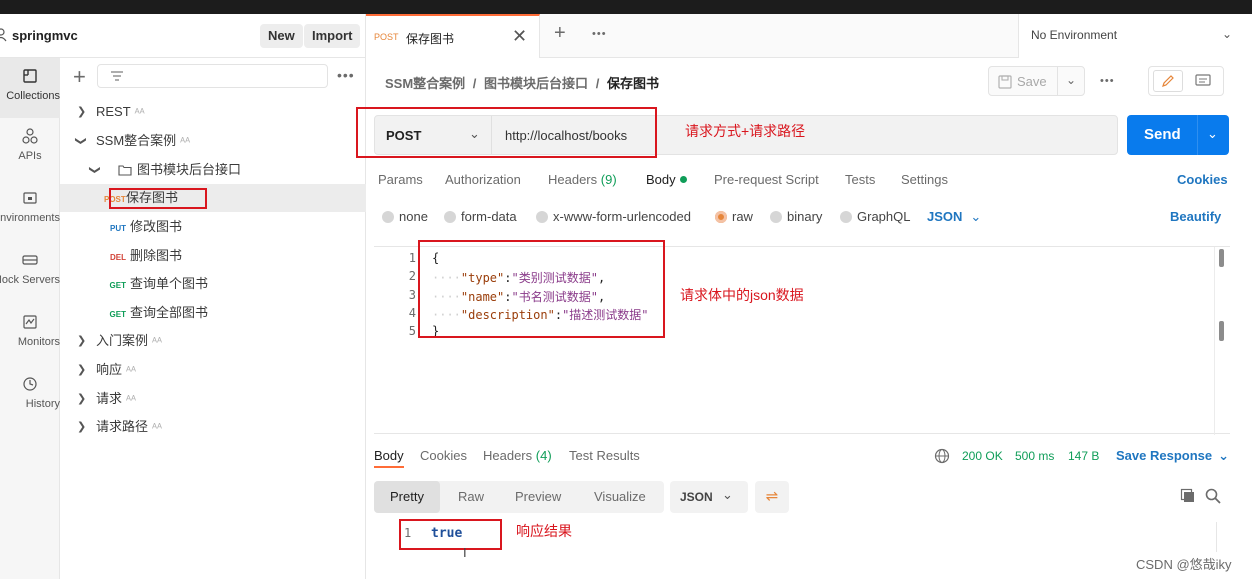 The width and height of the screenshot is (1252, 579). Describe the element at coordinates (954, 217) in the screenshot. I see `body-format-select: JSON ⌄` at that location.